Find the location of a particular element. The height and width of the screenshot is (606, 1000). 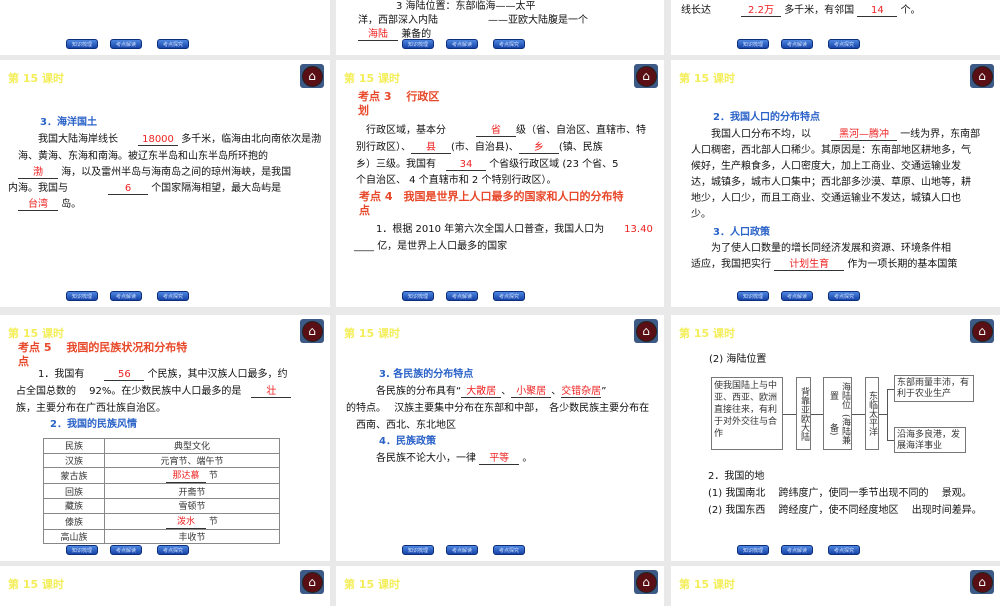

text-line: 乡）三级。我国有 34 个省级行政区域 (23 个省、5 is located at coordinates (487, 165).